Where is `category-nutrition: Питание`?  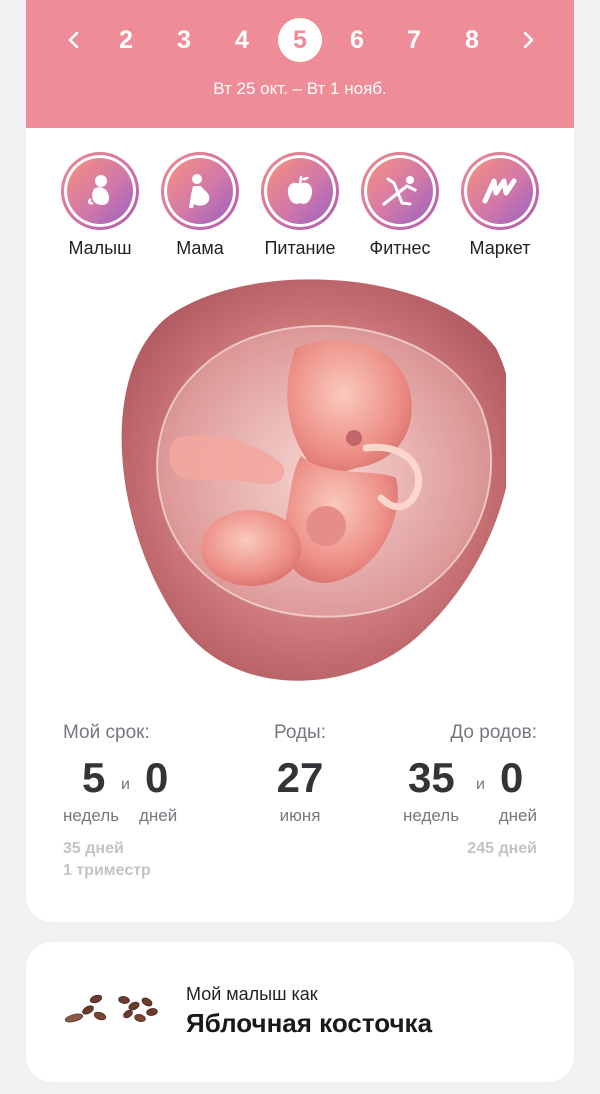 category-nutrition: Питание is located at coordinates (300, 207).